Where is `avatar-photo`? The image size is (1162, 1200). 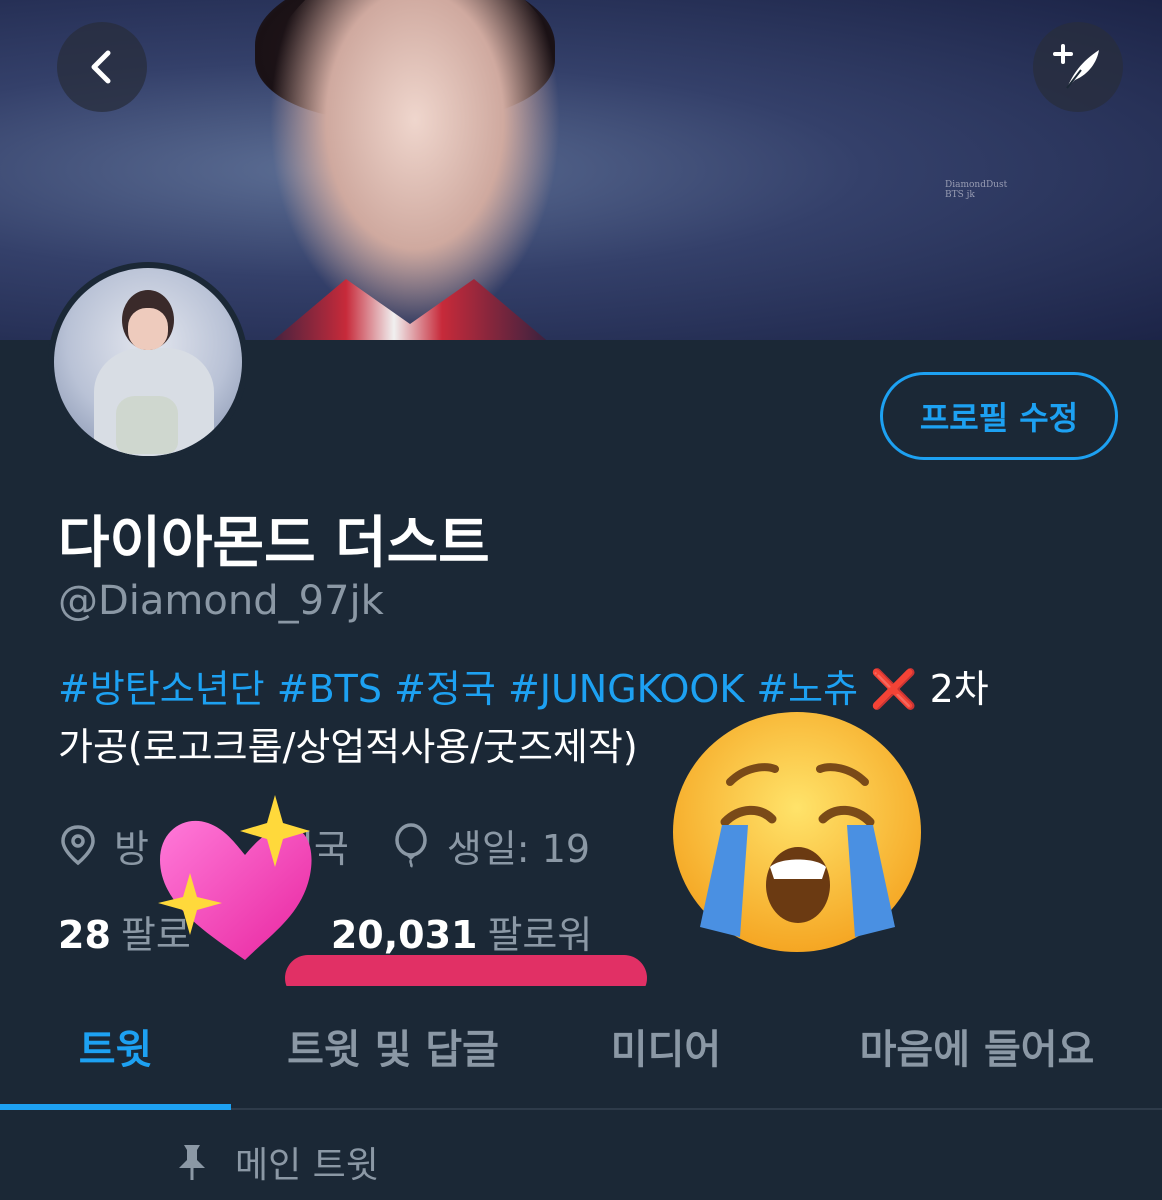
avatar-photo is located at coordinates (148, 362).